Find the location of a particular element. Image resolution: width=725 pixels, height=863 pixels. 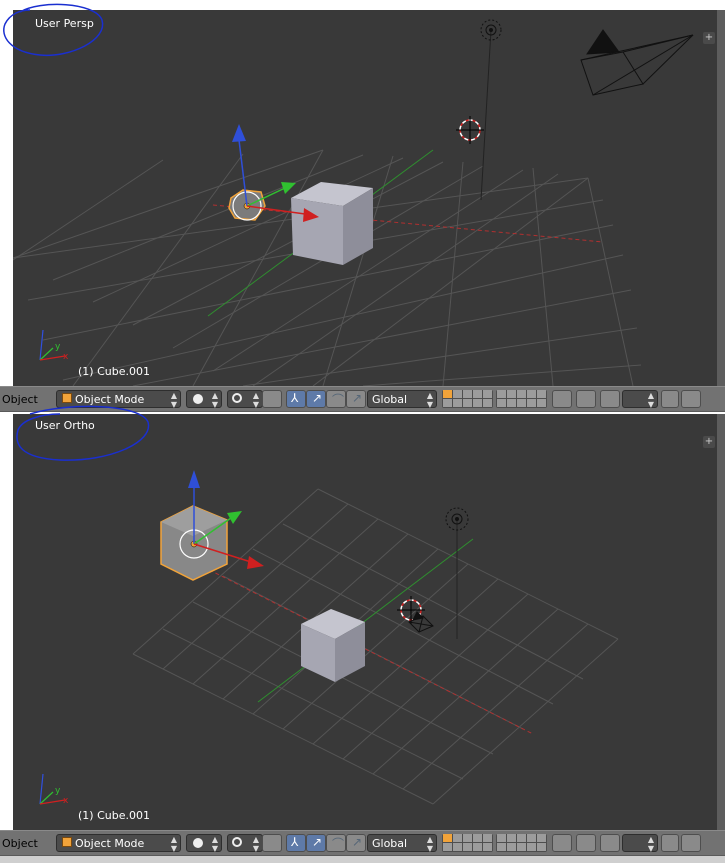

object-menu: Object is located at coordinates (20, 843).